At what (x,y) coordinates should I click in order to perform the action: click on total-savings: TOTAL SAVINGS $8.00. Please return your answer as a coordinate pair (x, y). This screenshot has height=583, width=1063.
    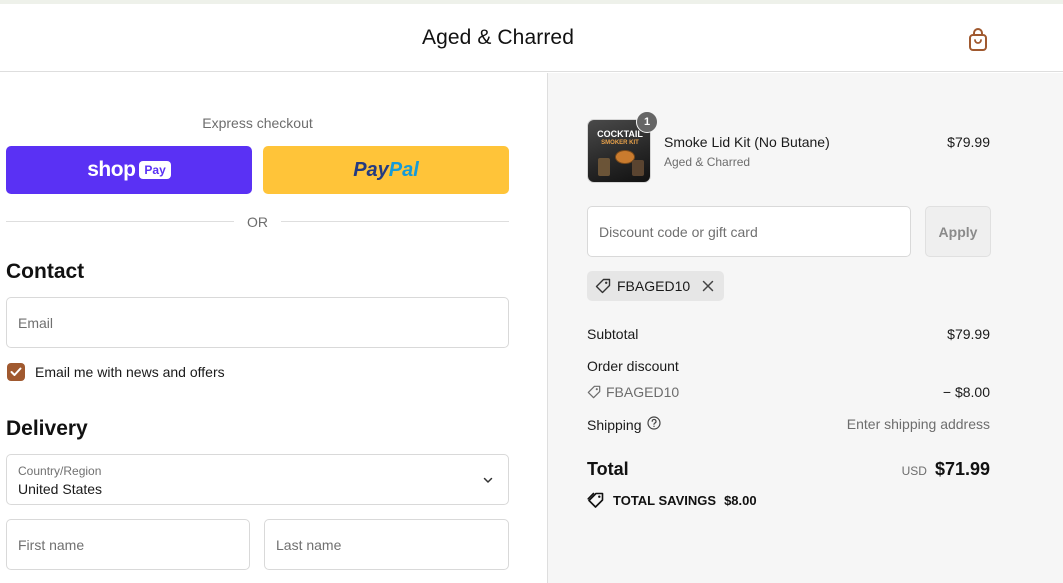
    Looking at the image, I should click on (672, 500).